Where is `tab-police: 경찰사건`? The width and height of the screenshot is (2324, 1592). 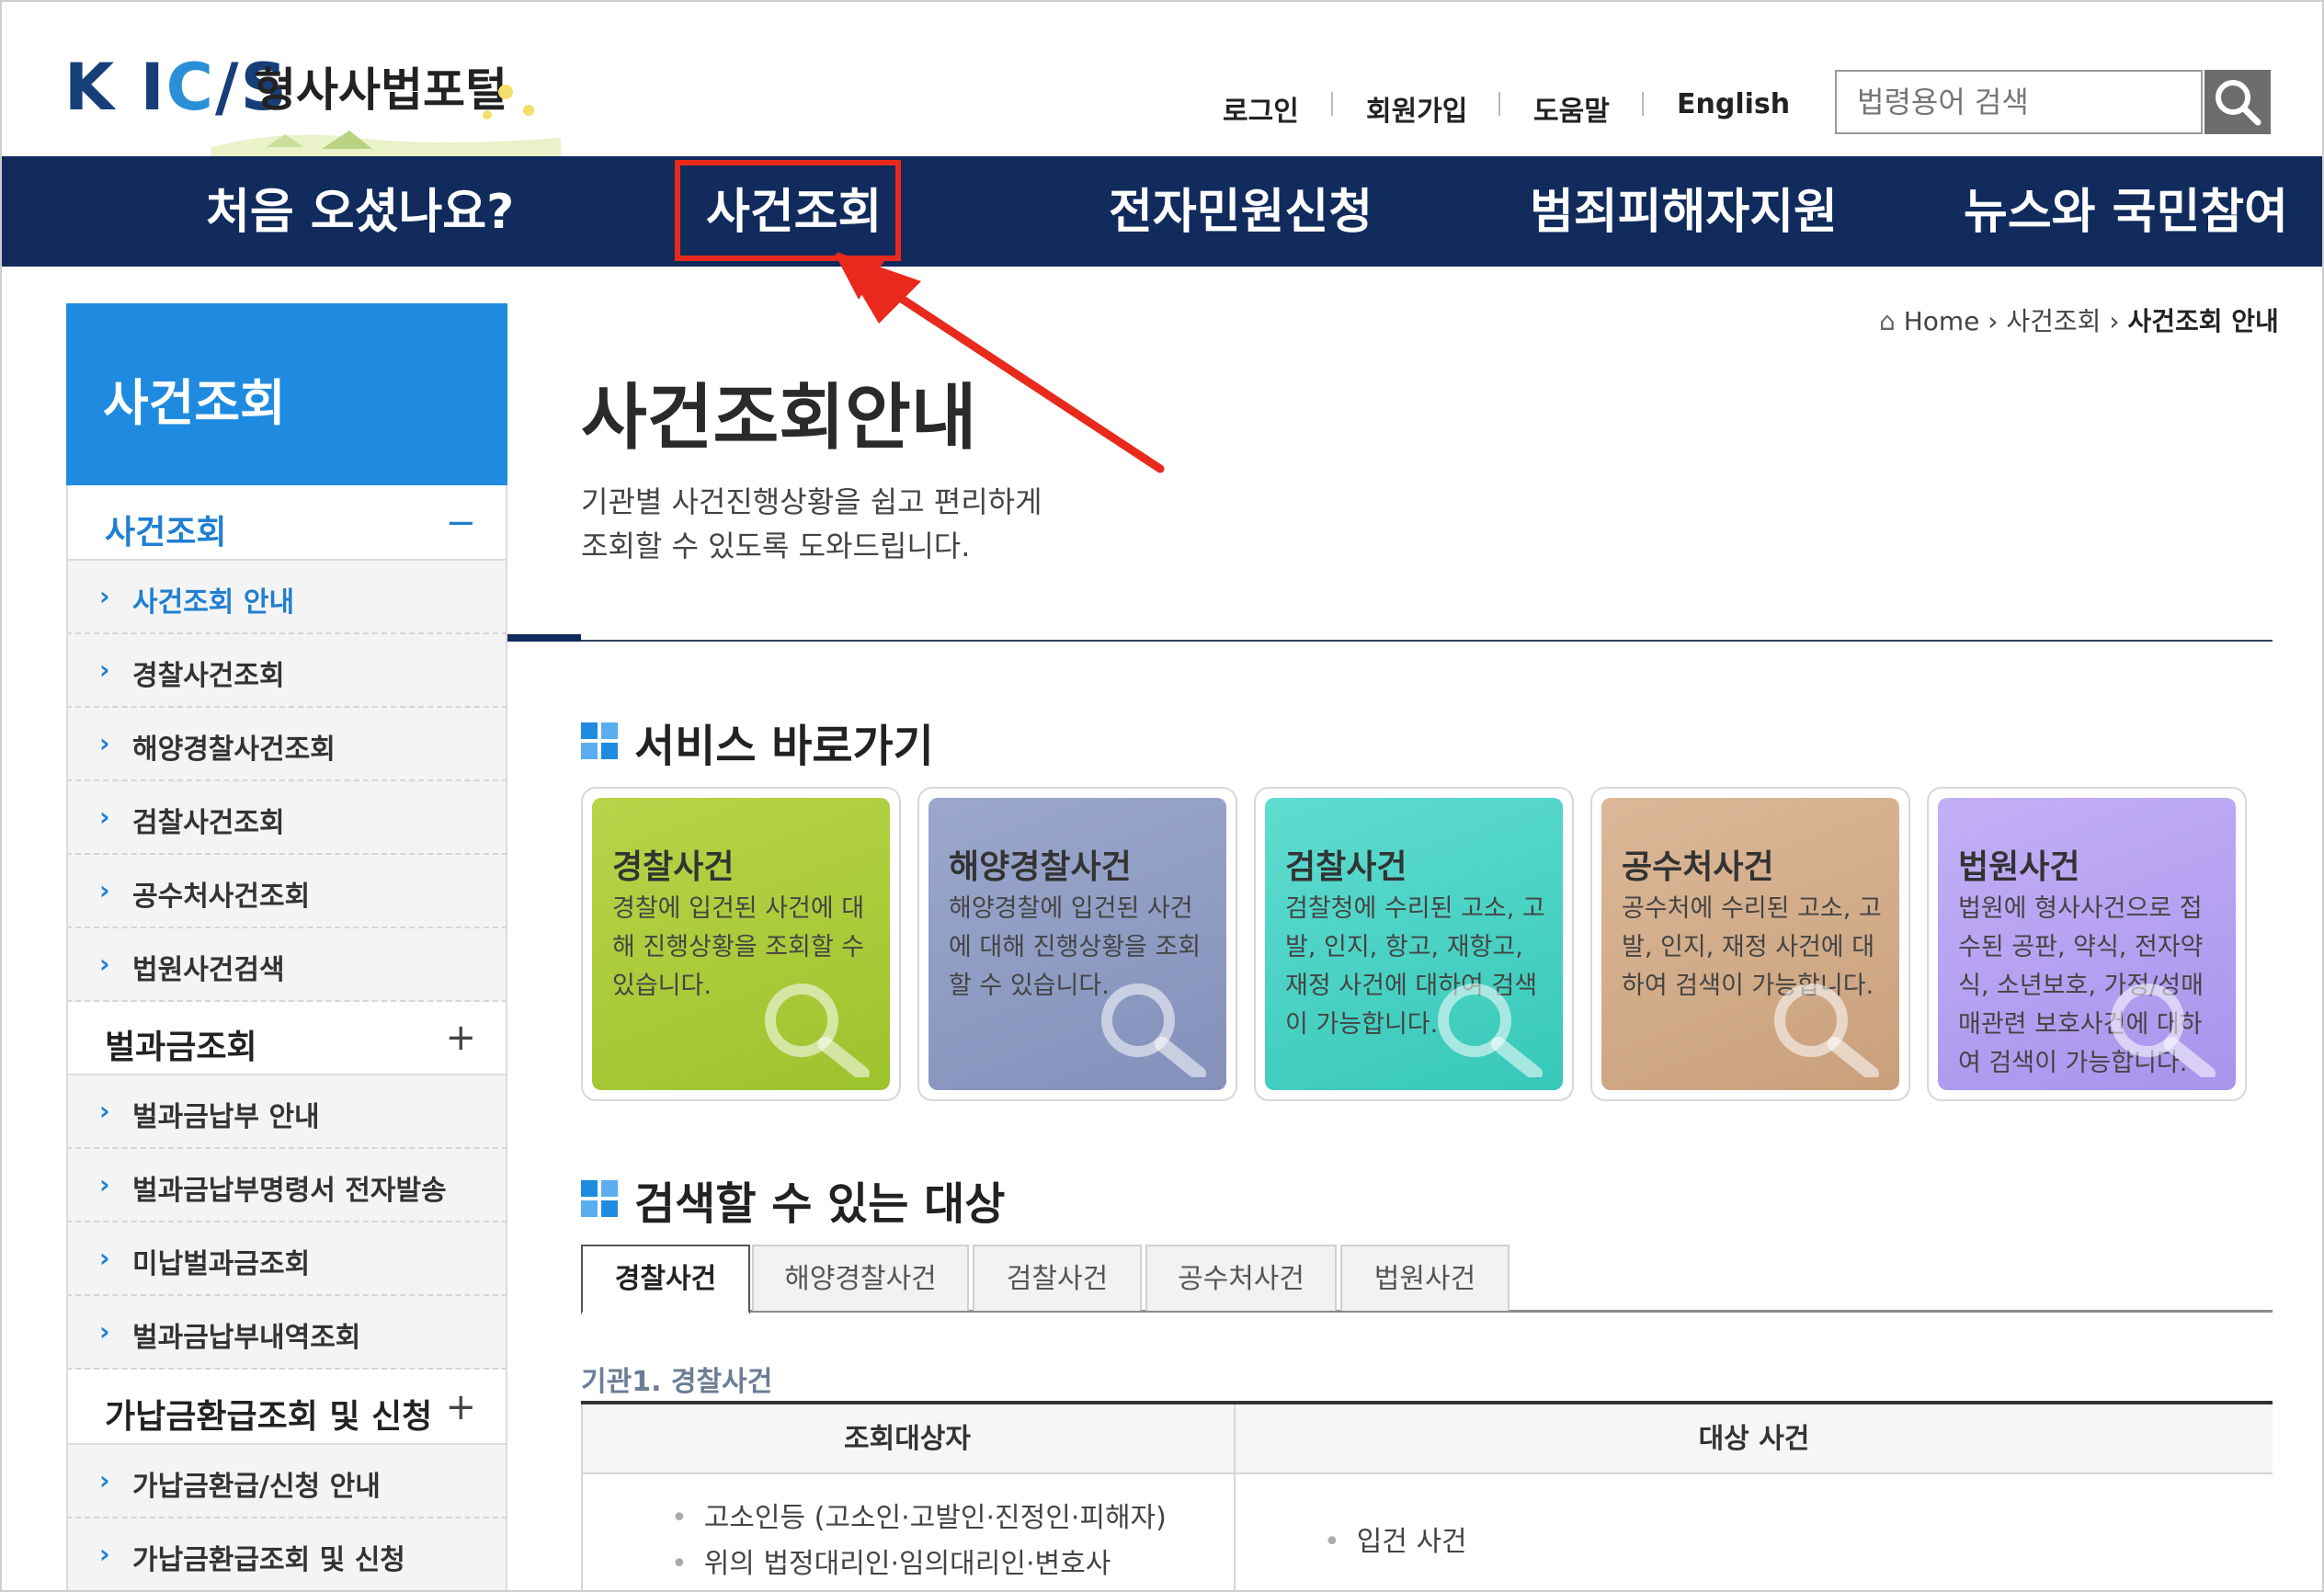 tab-police: 경찰사건 is located at coordinates (666, 1280).